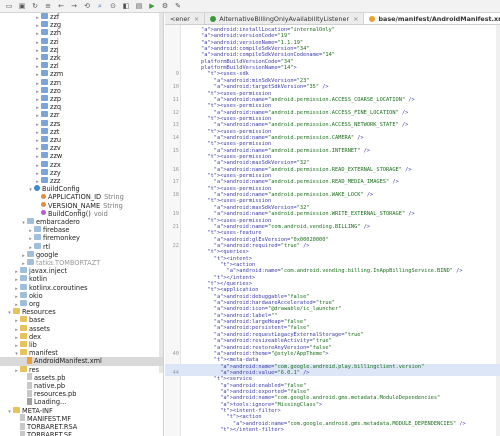  What do you see at coordinates (81, 58) in the screenshot?
I see `tree-item: ▸ zzk` at bounding box center [81, 58].